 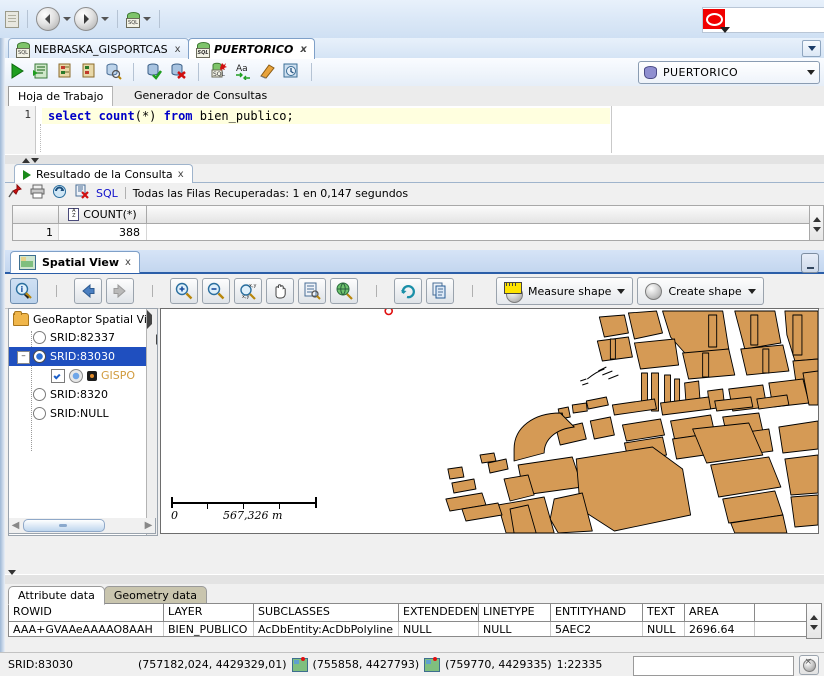 I want to click on back-nav-icon, so click(x=48, y=19).